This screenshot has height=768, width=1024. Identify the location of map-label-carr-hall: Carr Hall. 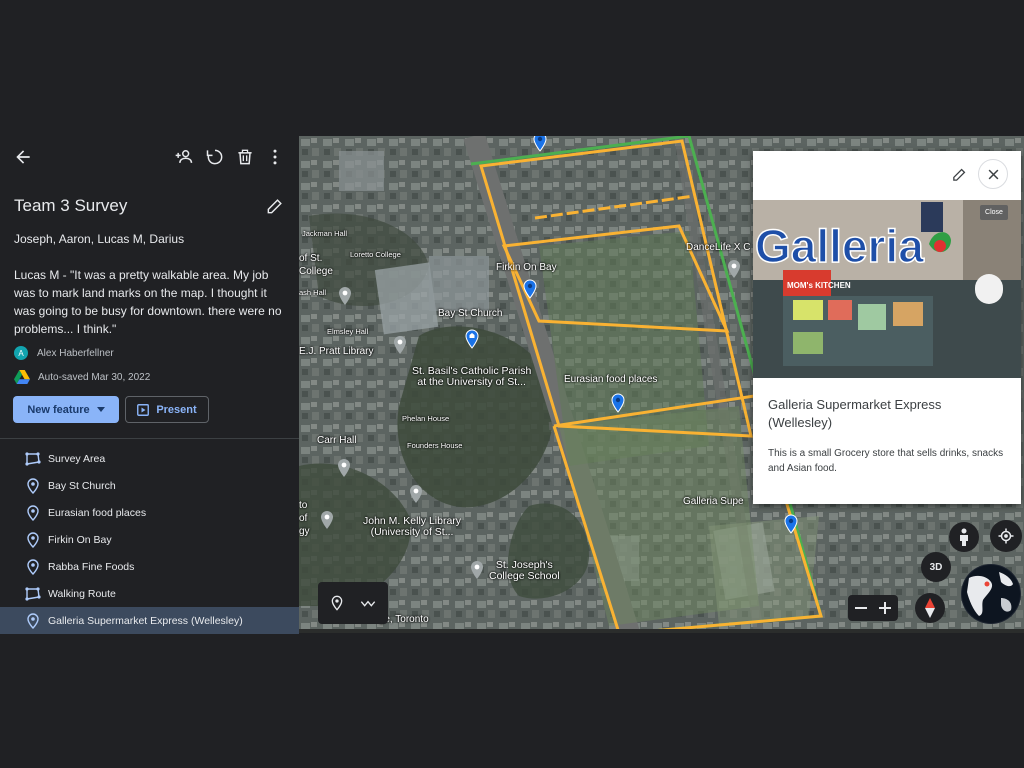
(337, 440).